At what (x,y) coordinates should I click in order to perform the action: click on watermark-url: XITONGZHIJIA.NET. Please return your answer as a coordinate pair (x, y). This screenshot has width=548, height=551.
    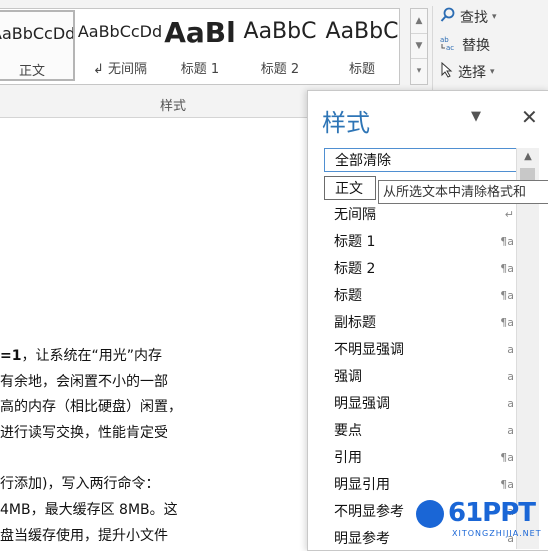
    Looking at the image, I should click on (497, 533).